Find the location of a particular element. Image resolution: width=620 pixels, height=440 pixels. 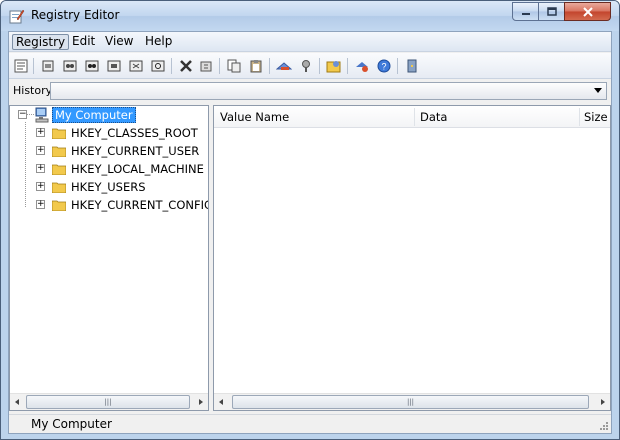

minimize-button is located at coordinates (525, 11).